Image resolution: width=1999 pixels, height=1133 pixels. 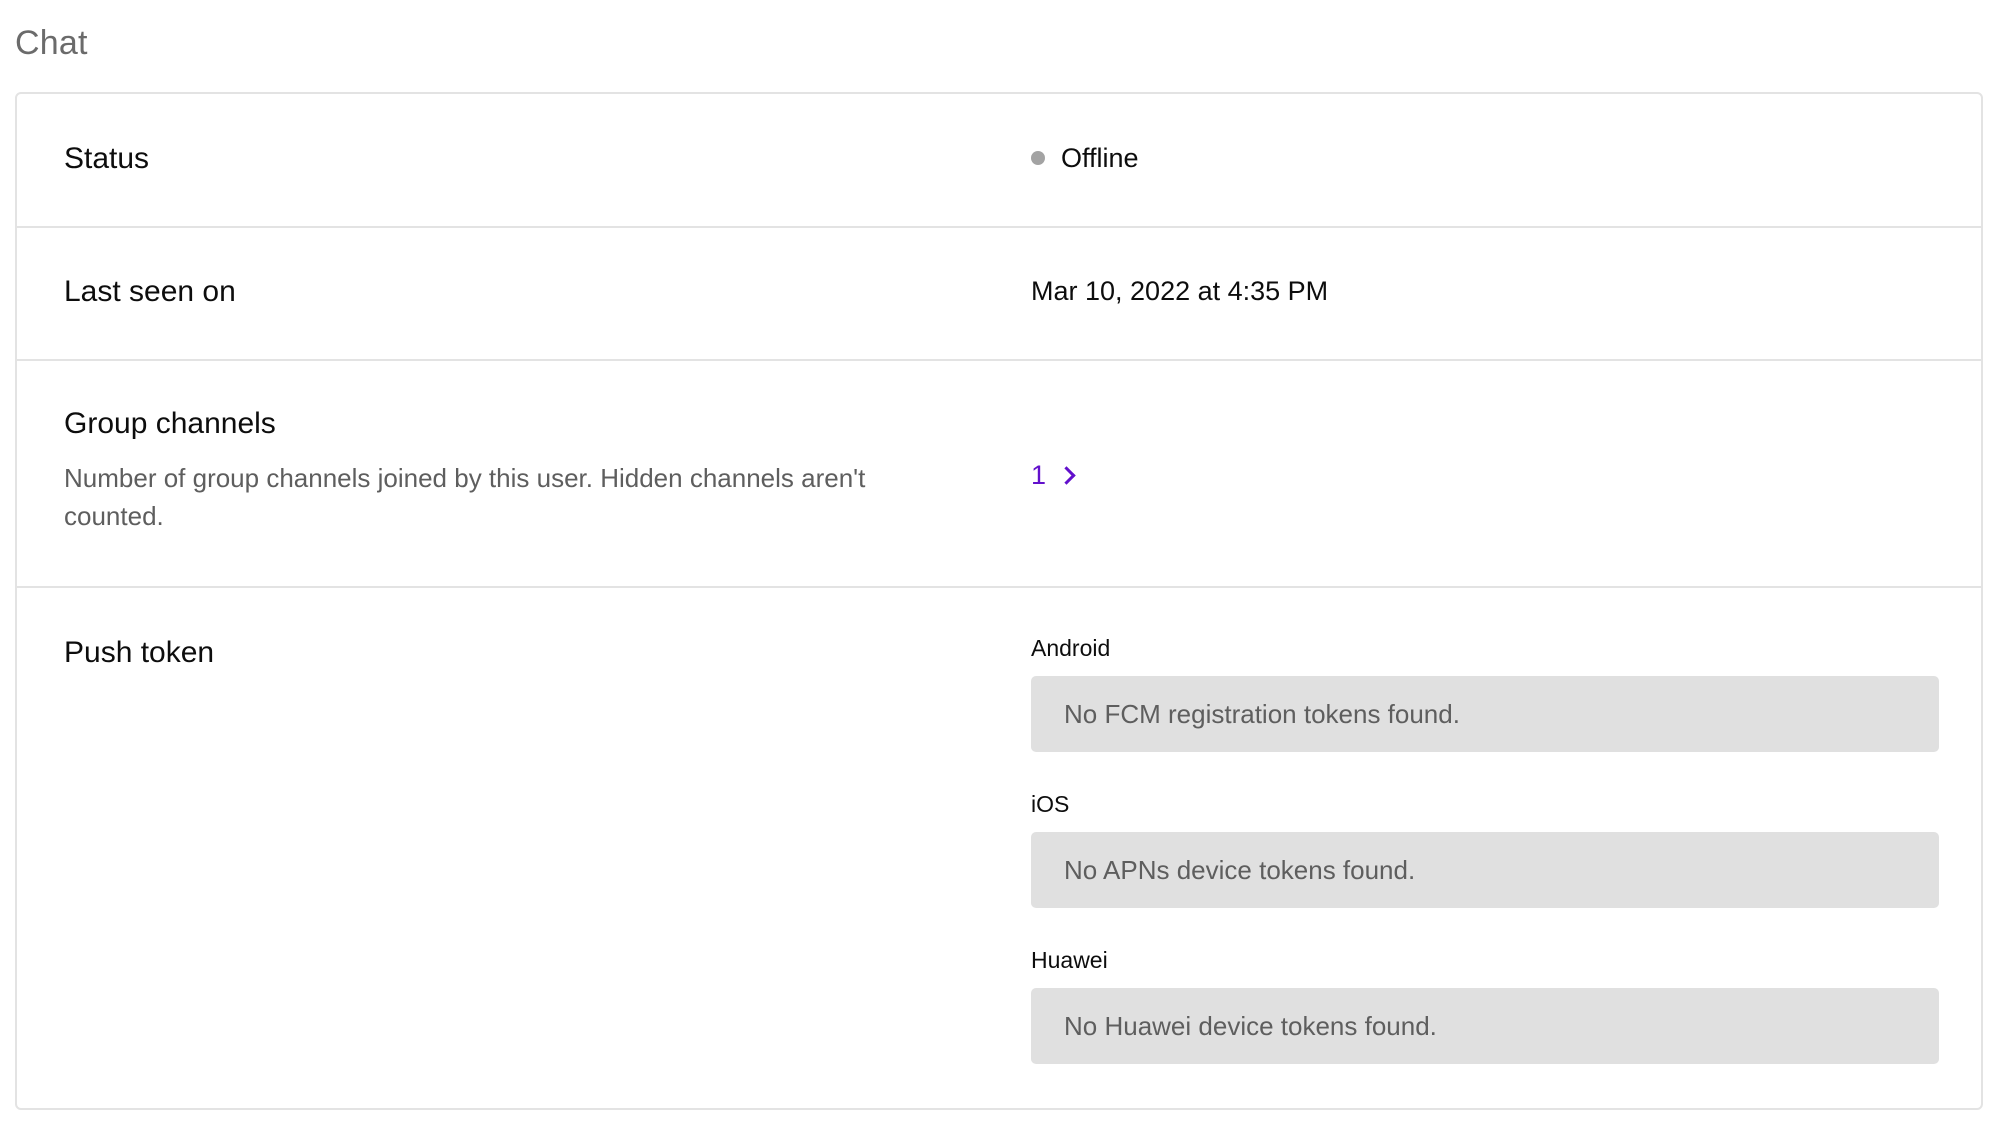 I want to click on last-seen-row: Last seen on Mar 10, 2022 at 4:35 PM, so click(x=999, y=294).